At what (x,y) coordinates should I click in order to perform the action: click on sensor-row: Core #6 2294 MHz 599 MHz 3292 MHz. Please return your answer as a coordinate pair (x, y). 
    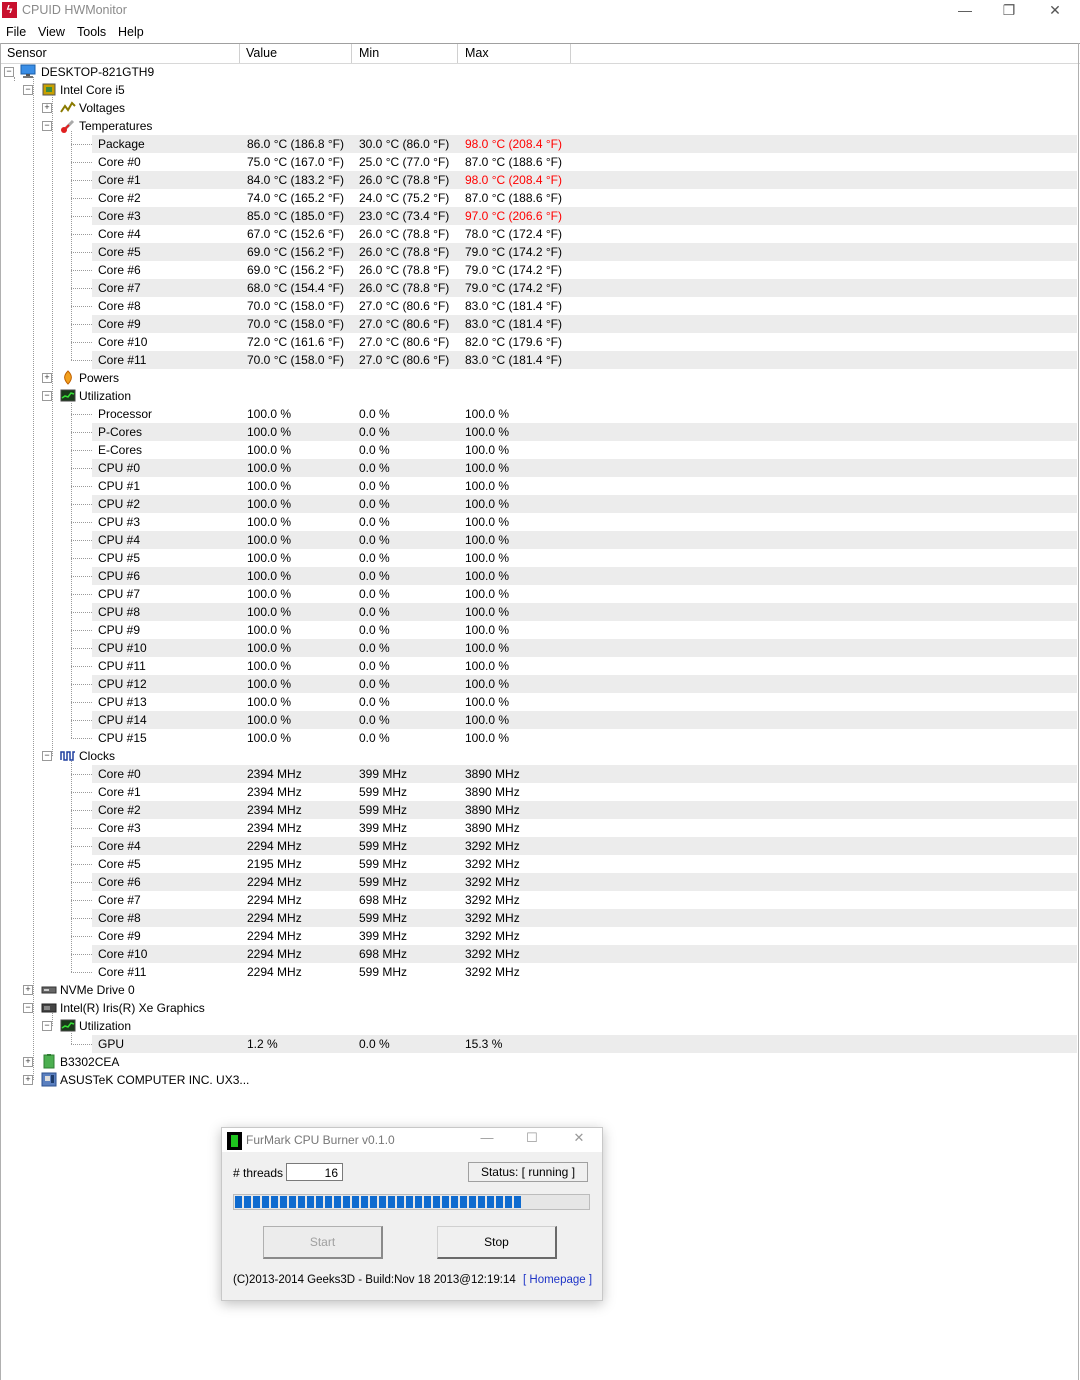
    Looking at the image, I should click on (538, 882).